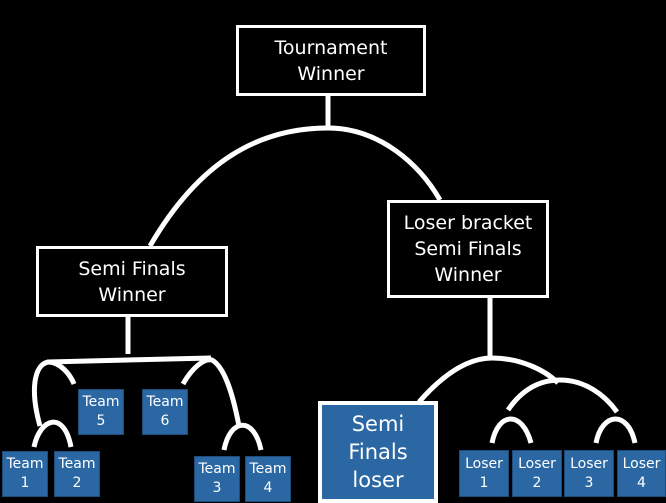  What do you see at coordinates (25, 474) in the screenshot?
I see `team-node: Team 1` at bounding box center [25, 474].